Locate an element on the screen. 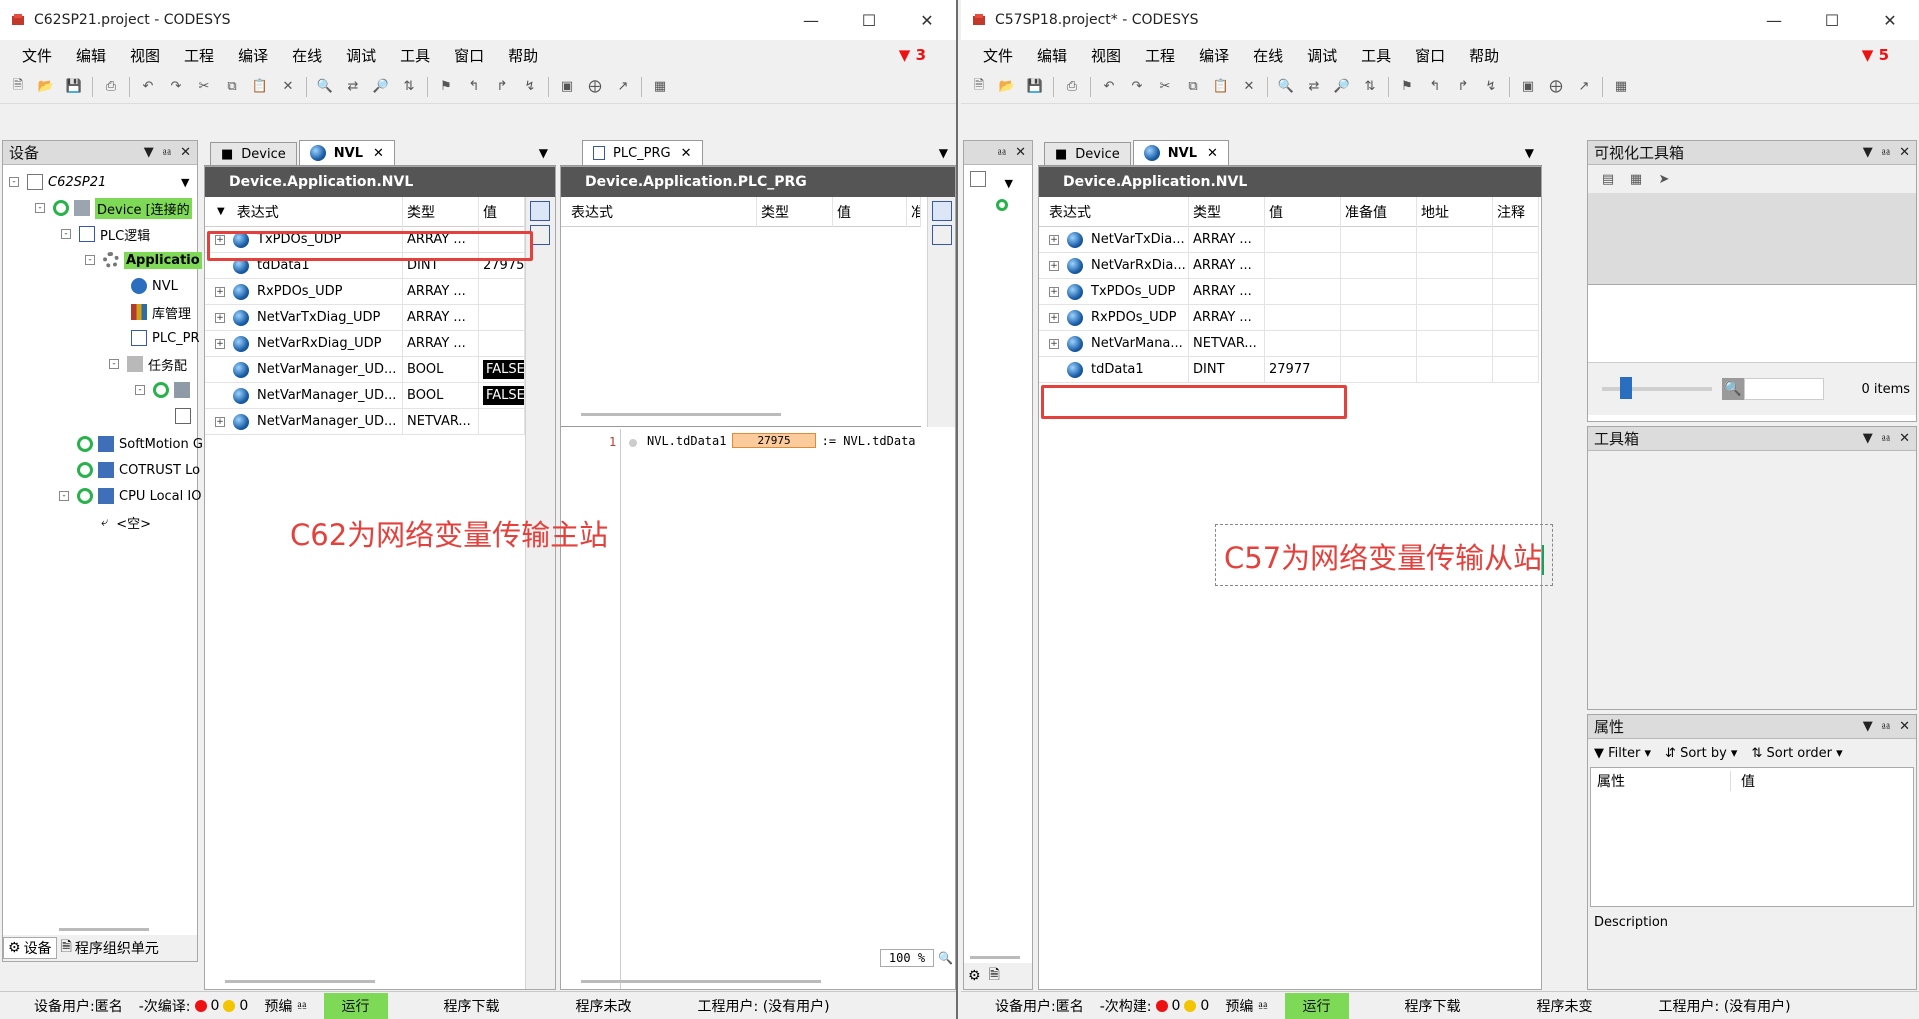 This screenshot has height=1019, width=1919. clear-bookmarks-icon: ↯ is located at coordinates (1491, 87).